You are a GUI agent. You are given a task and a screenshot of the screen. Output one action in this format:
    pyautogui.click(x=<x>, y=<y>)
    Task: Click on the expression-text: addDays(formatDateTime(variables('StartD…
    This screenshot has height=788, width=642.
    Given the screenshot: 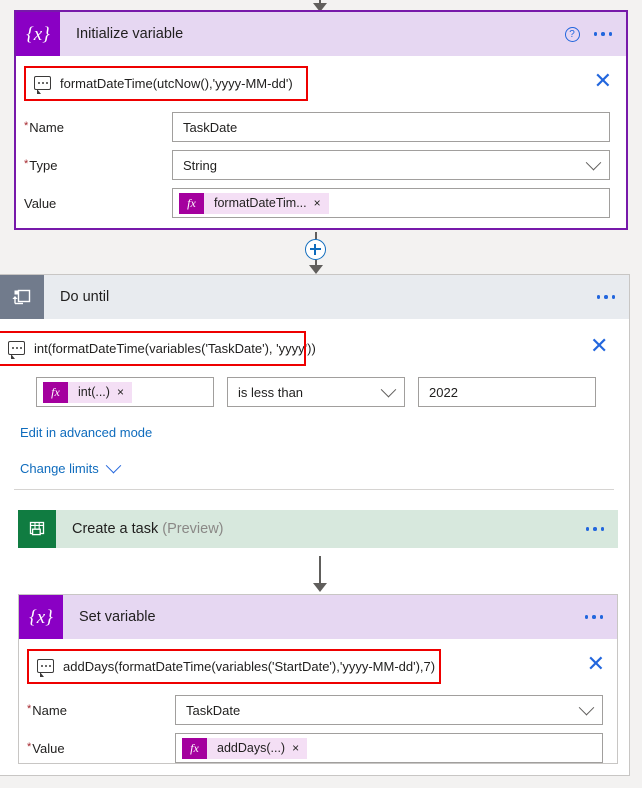 What is the action you would take?
    pyautogui.click(x=249, y=666)
    